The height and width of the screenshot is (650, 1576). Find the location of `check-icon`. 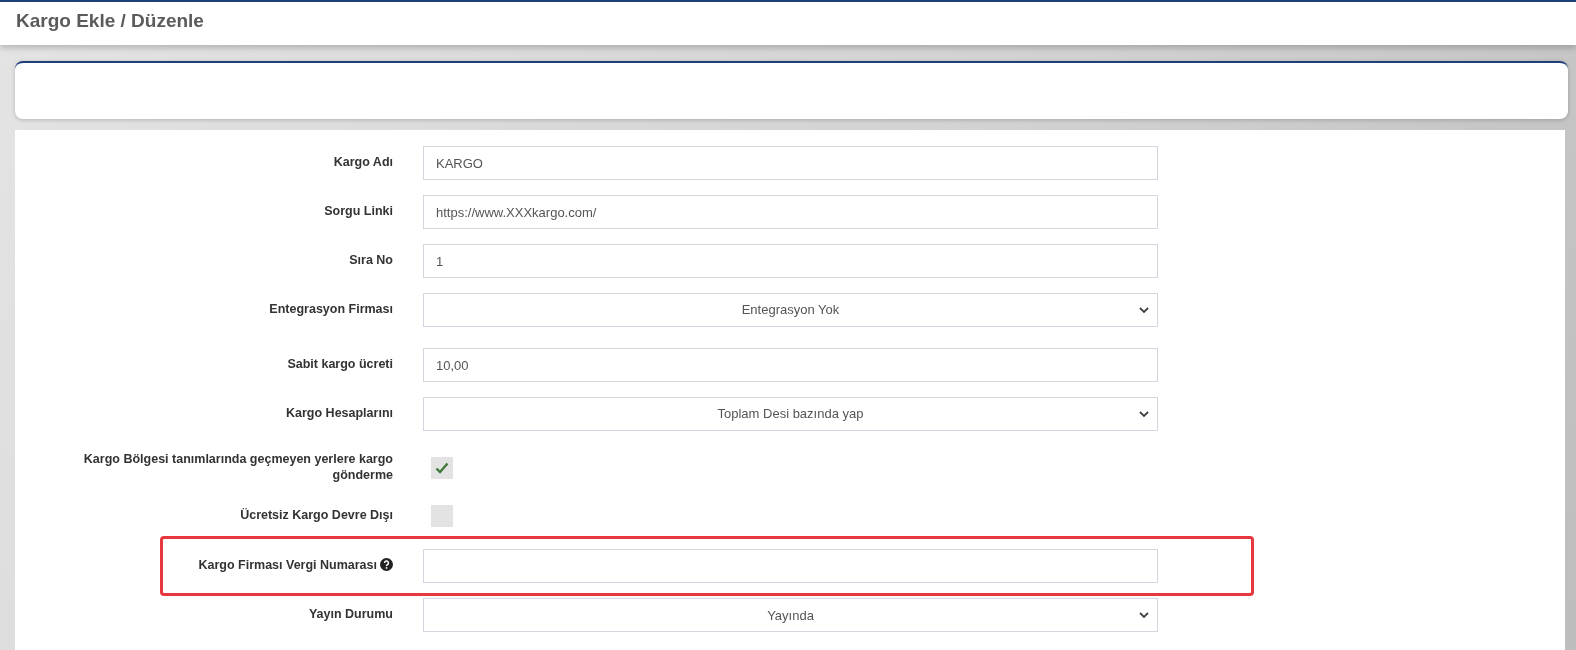

check-icon is located at coordinates (442, 467).